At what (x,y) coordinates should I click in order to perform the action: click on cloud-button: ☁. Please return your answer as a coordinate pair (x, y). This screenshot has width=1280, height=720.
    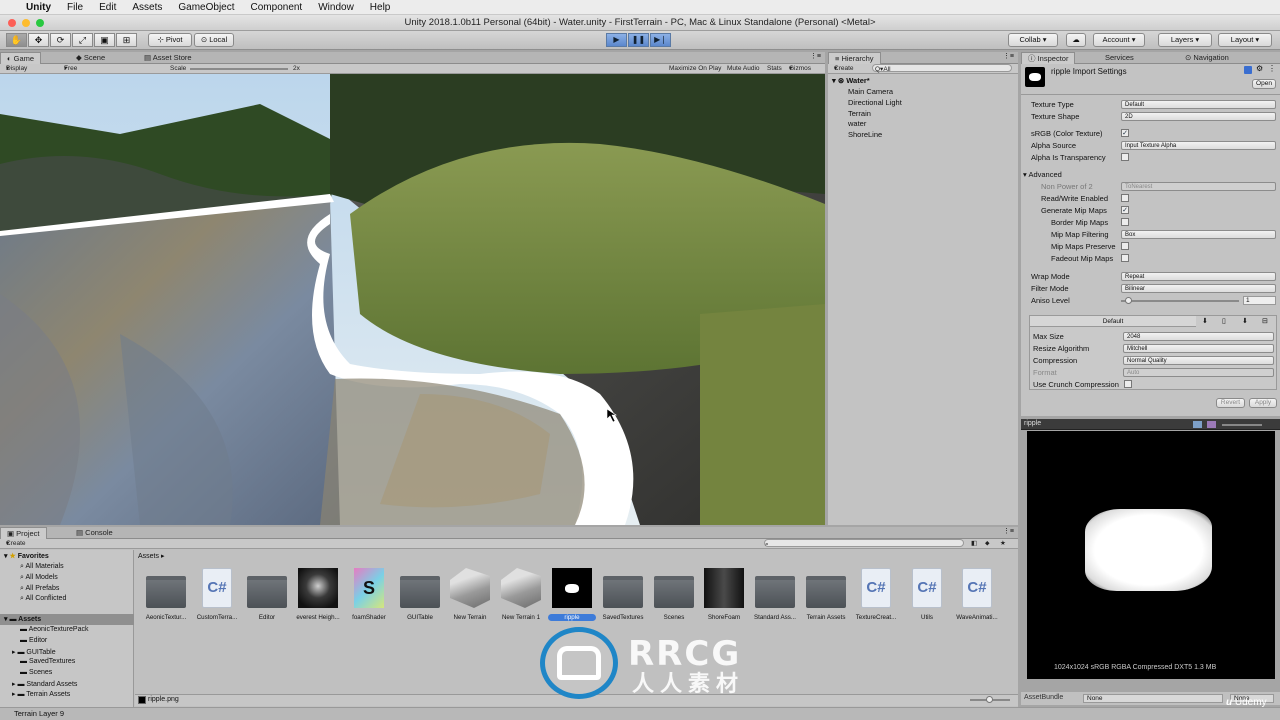
    Looking at the image, I should click on (1076, 40).